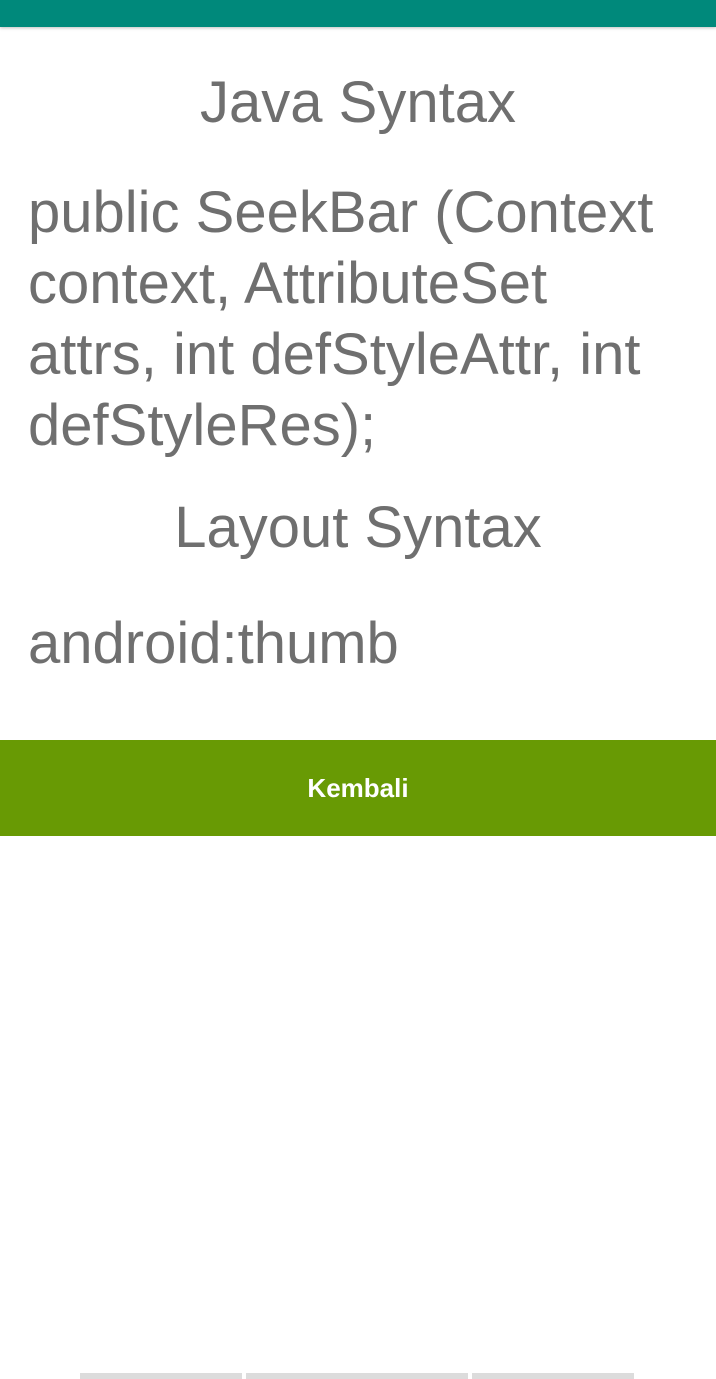  Describe the element at coordinates (358, 13) in the screenshot. I see `status-bar` at that location.